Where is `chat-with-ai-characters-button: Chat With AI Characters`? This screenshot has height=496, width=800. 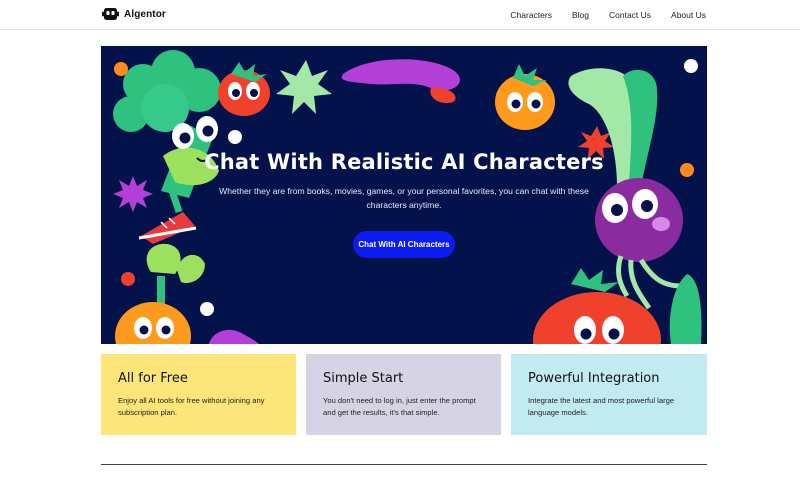 chat-with-ai-characters-button: Chat With AI Characters is located at coordinates (404, 244).